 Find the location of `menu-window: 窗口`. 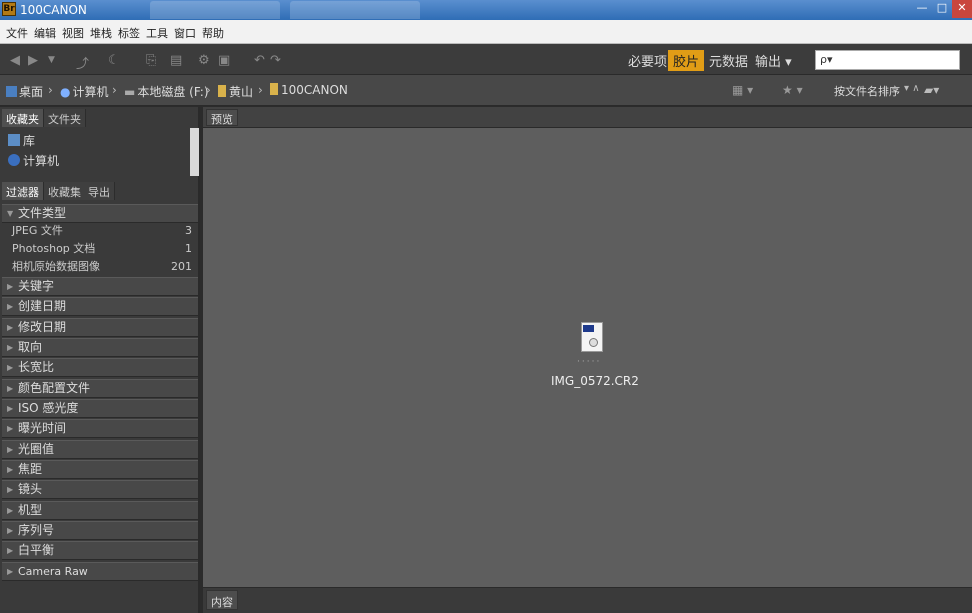

menu-window: 窗口 is located at coordinates (185, 33).